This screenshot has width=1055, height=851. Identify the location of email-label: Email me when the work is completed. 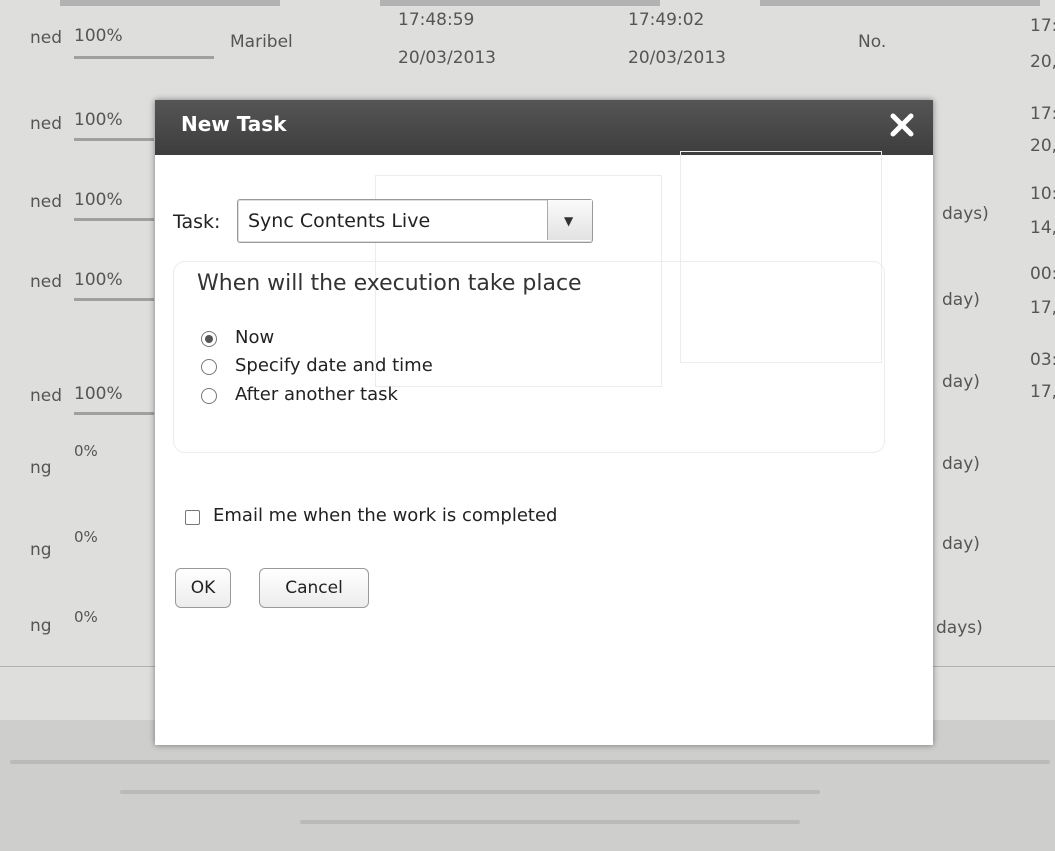
(385, 515).